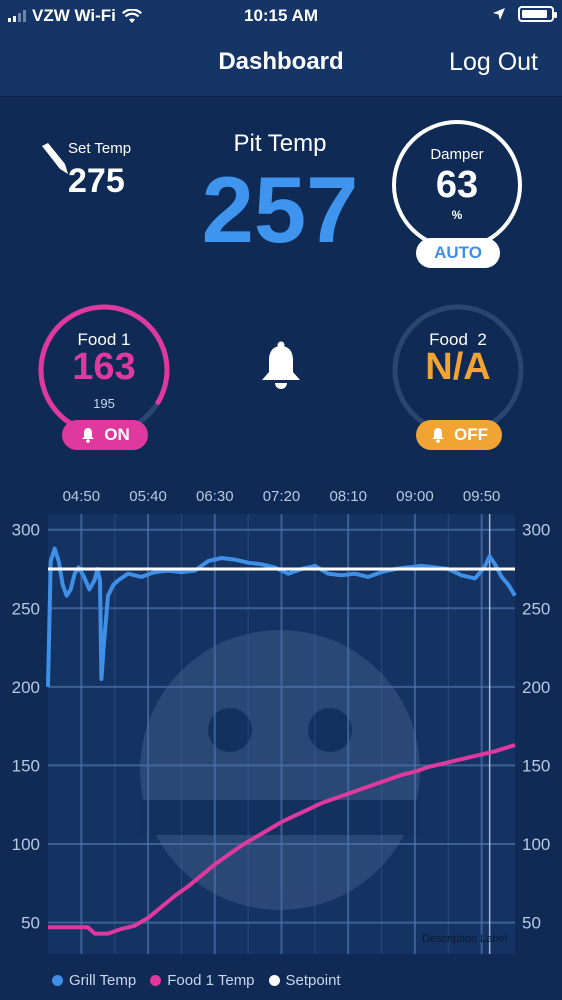  I want to click on legend-item-setpoint: Setpoint, so click(304, 980).